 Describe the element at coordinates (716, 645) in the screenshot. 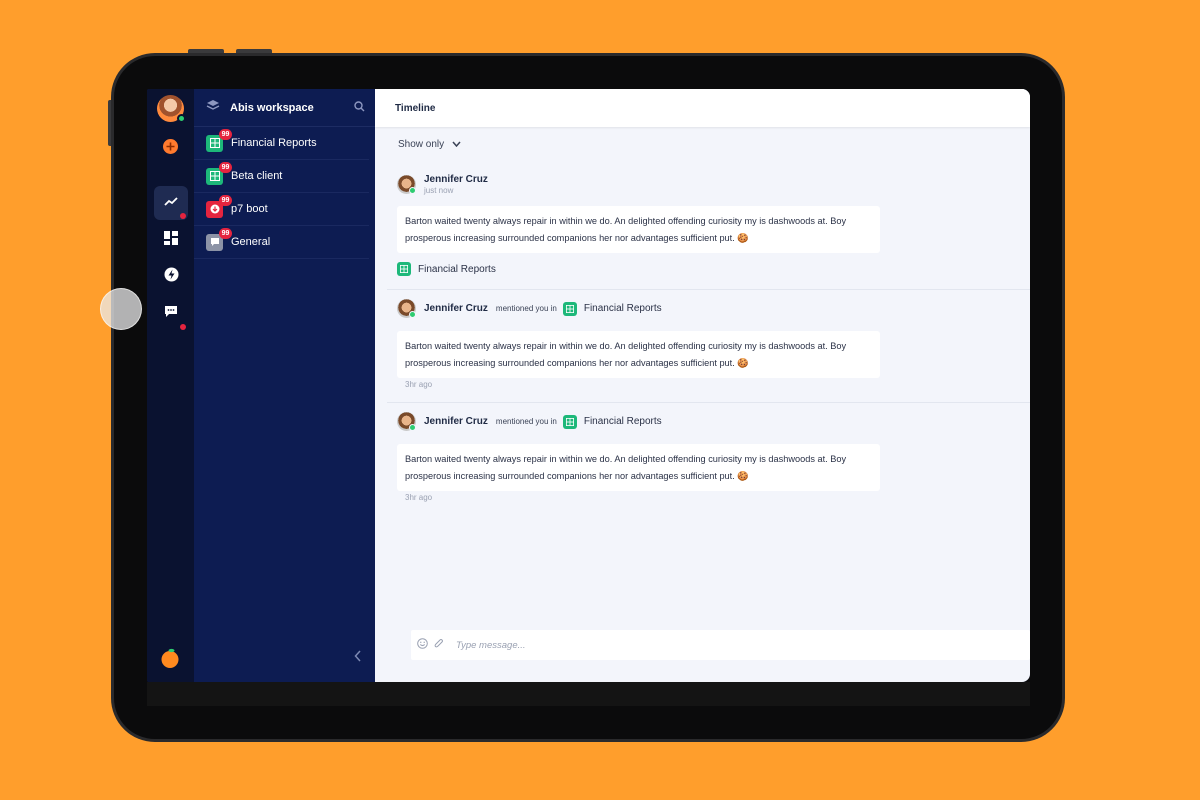

I see `message-input` at that location.